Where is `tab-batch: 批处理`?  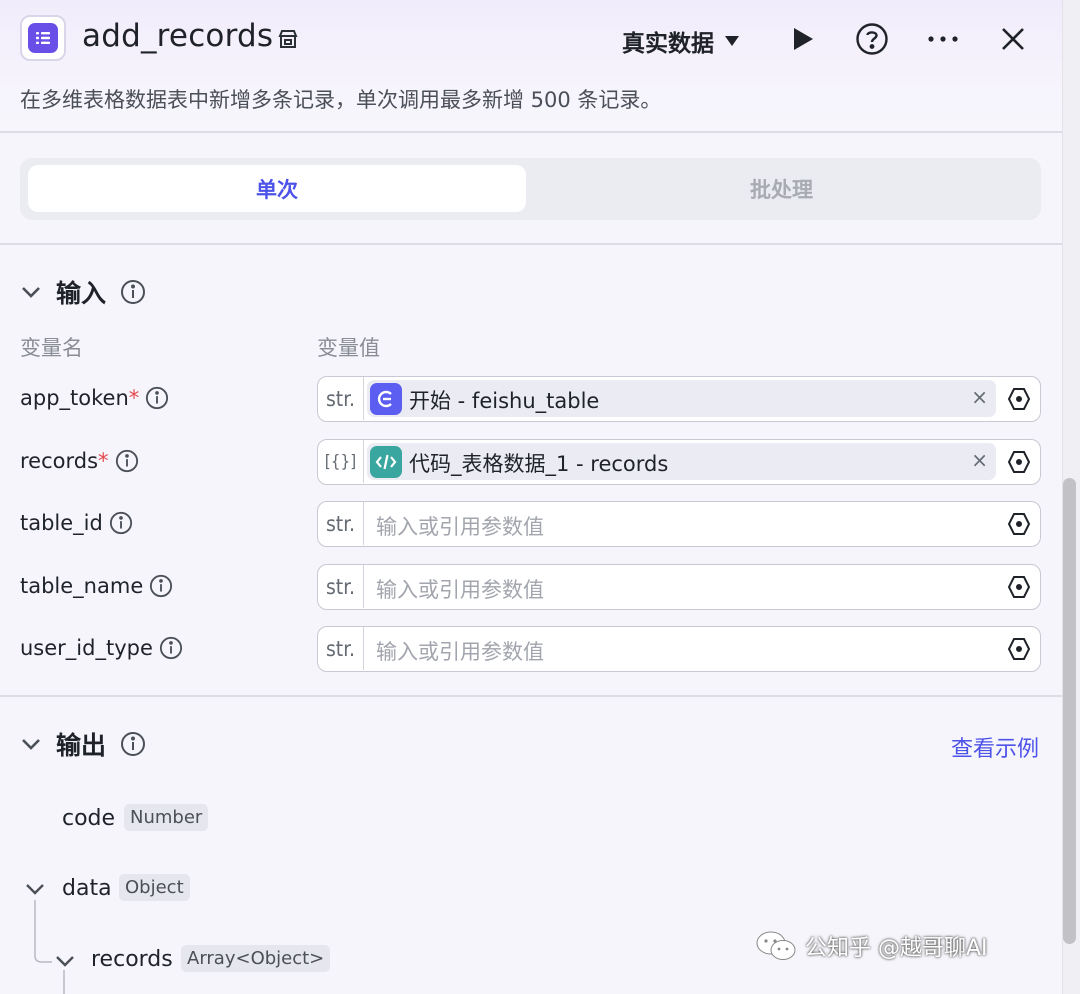
tab-batch: 批处理 is located at coordinates (781, 188).